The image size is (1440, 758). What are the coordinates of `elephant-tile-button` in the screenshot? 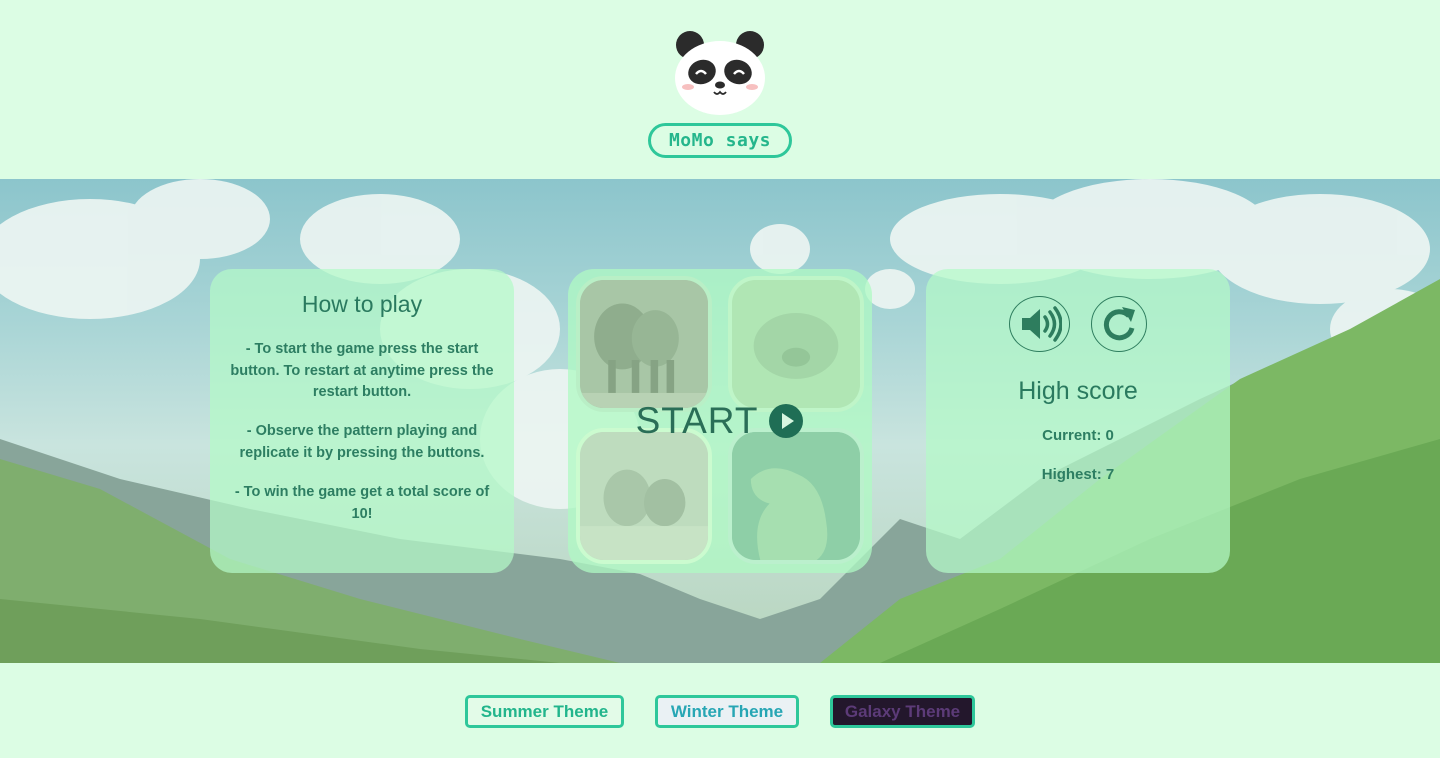 It's located at (644, 344).